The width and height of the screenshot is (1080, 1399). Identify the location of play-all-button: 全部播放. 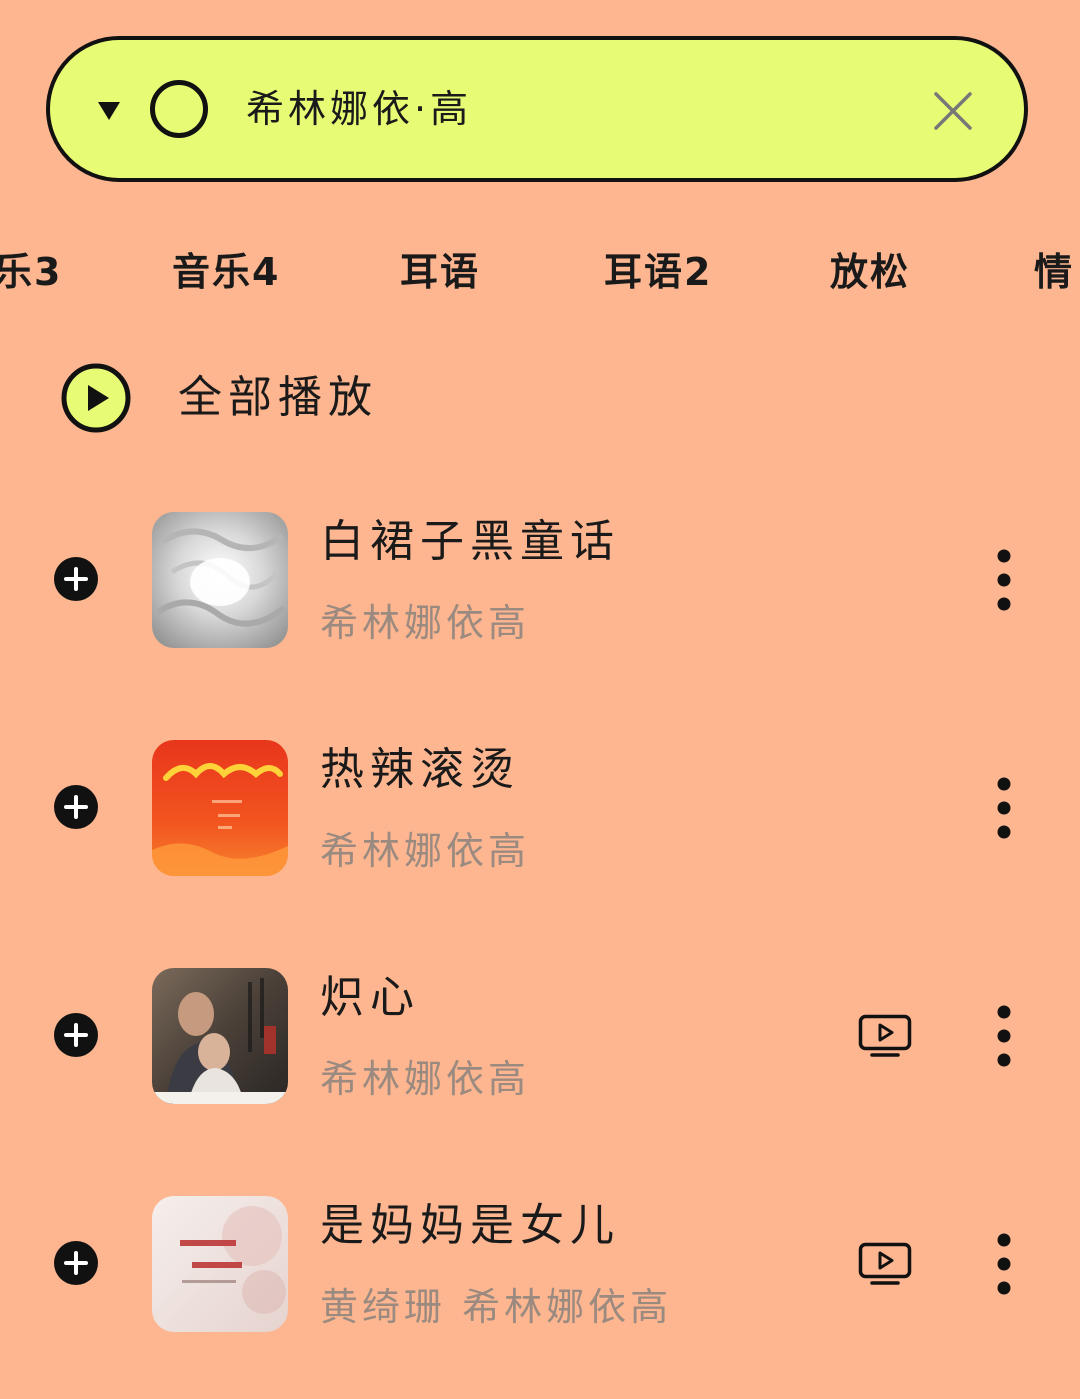
(260, 399).